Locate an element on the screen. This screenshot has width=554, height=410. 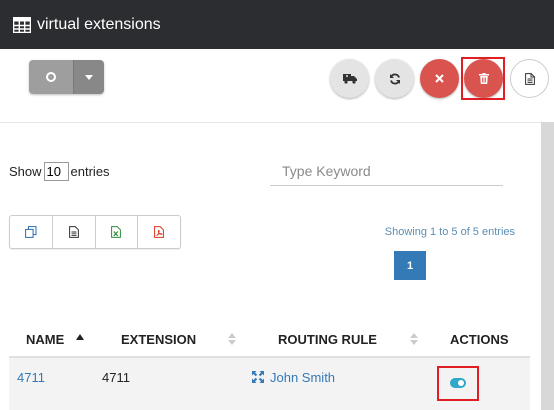
close-button is located at coordinates (439, 78).